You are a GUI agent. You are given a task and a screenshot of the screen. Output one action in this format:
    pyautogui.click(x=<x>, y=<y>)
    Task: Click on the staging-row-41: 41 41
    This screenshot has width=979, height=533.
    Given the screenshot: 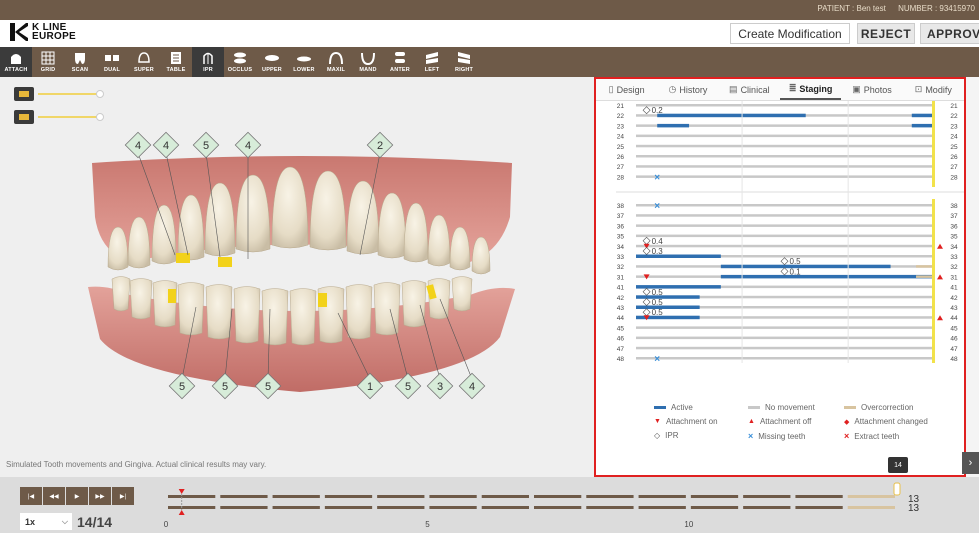 What is the action you would take?
    pyautogui.click(x=787, y=288)
    